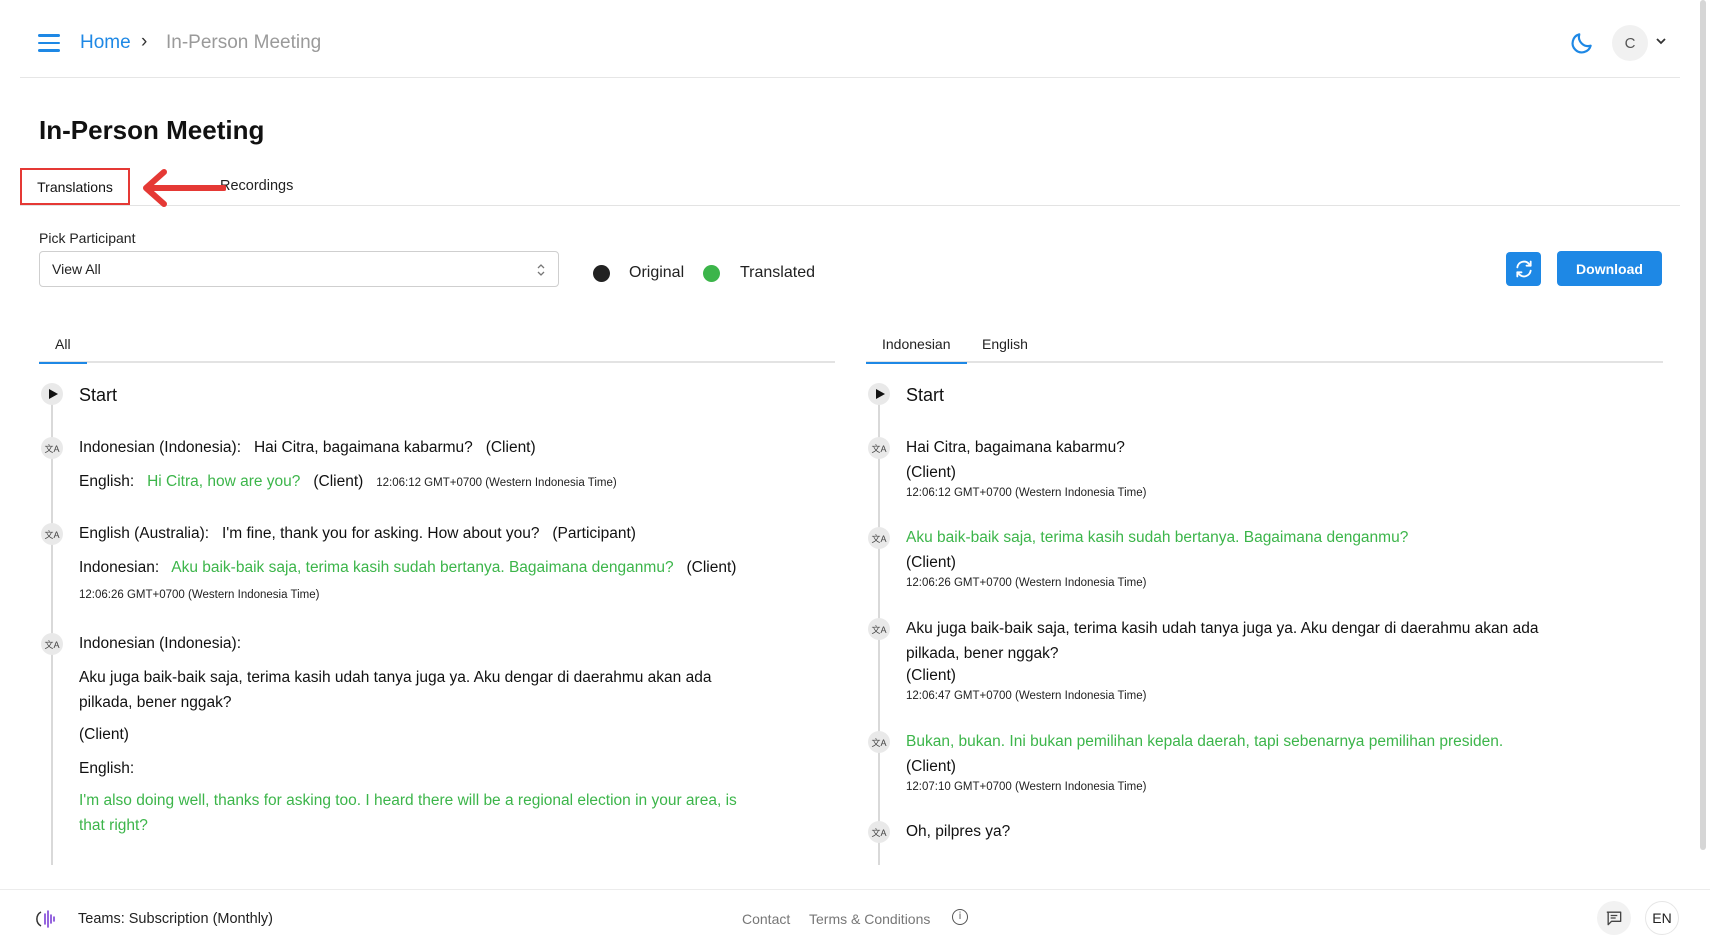 The height and width of the screenshot is (945, 1710). What do you see at coordinates (152, 130) in the screenshot?
I see `page-title: In-Person Meeting` at bounding box center [152, 130].